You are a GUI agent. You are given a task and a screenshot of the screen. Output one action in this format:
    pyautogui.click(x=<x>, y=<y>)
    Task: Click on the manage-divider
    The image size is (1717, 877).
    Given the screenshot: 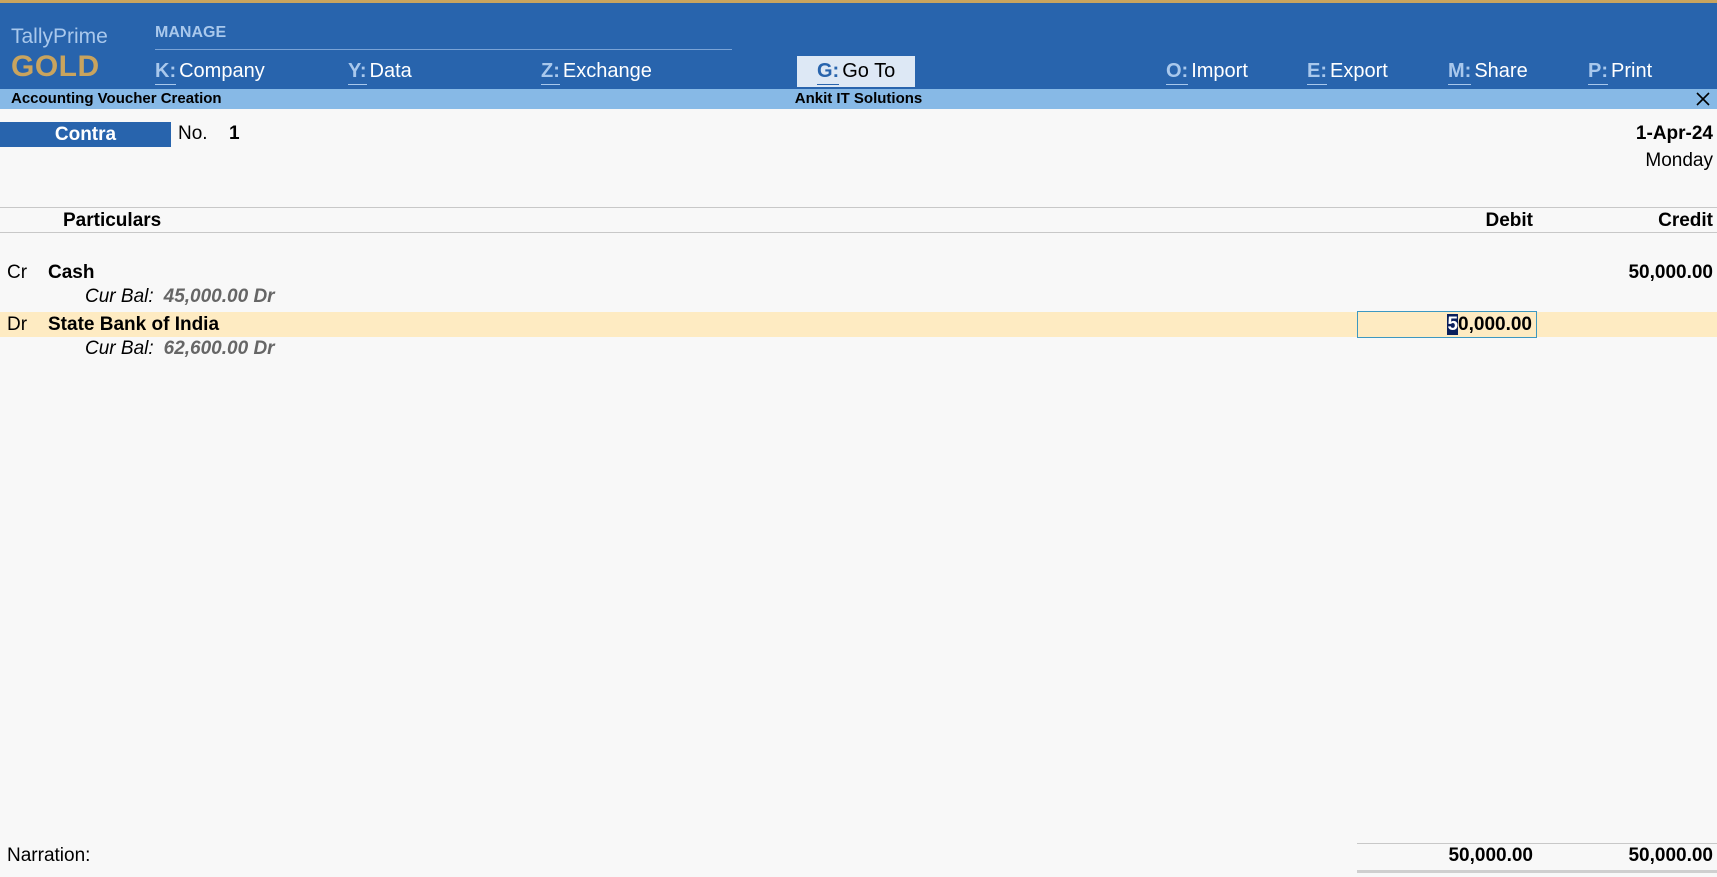 What is the action you would take?
    pyautogui.click(x=443, y=49)
    